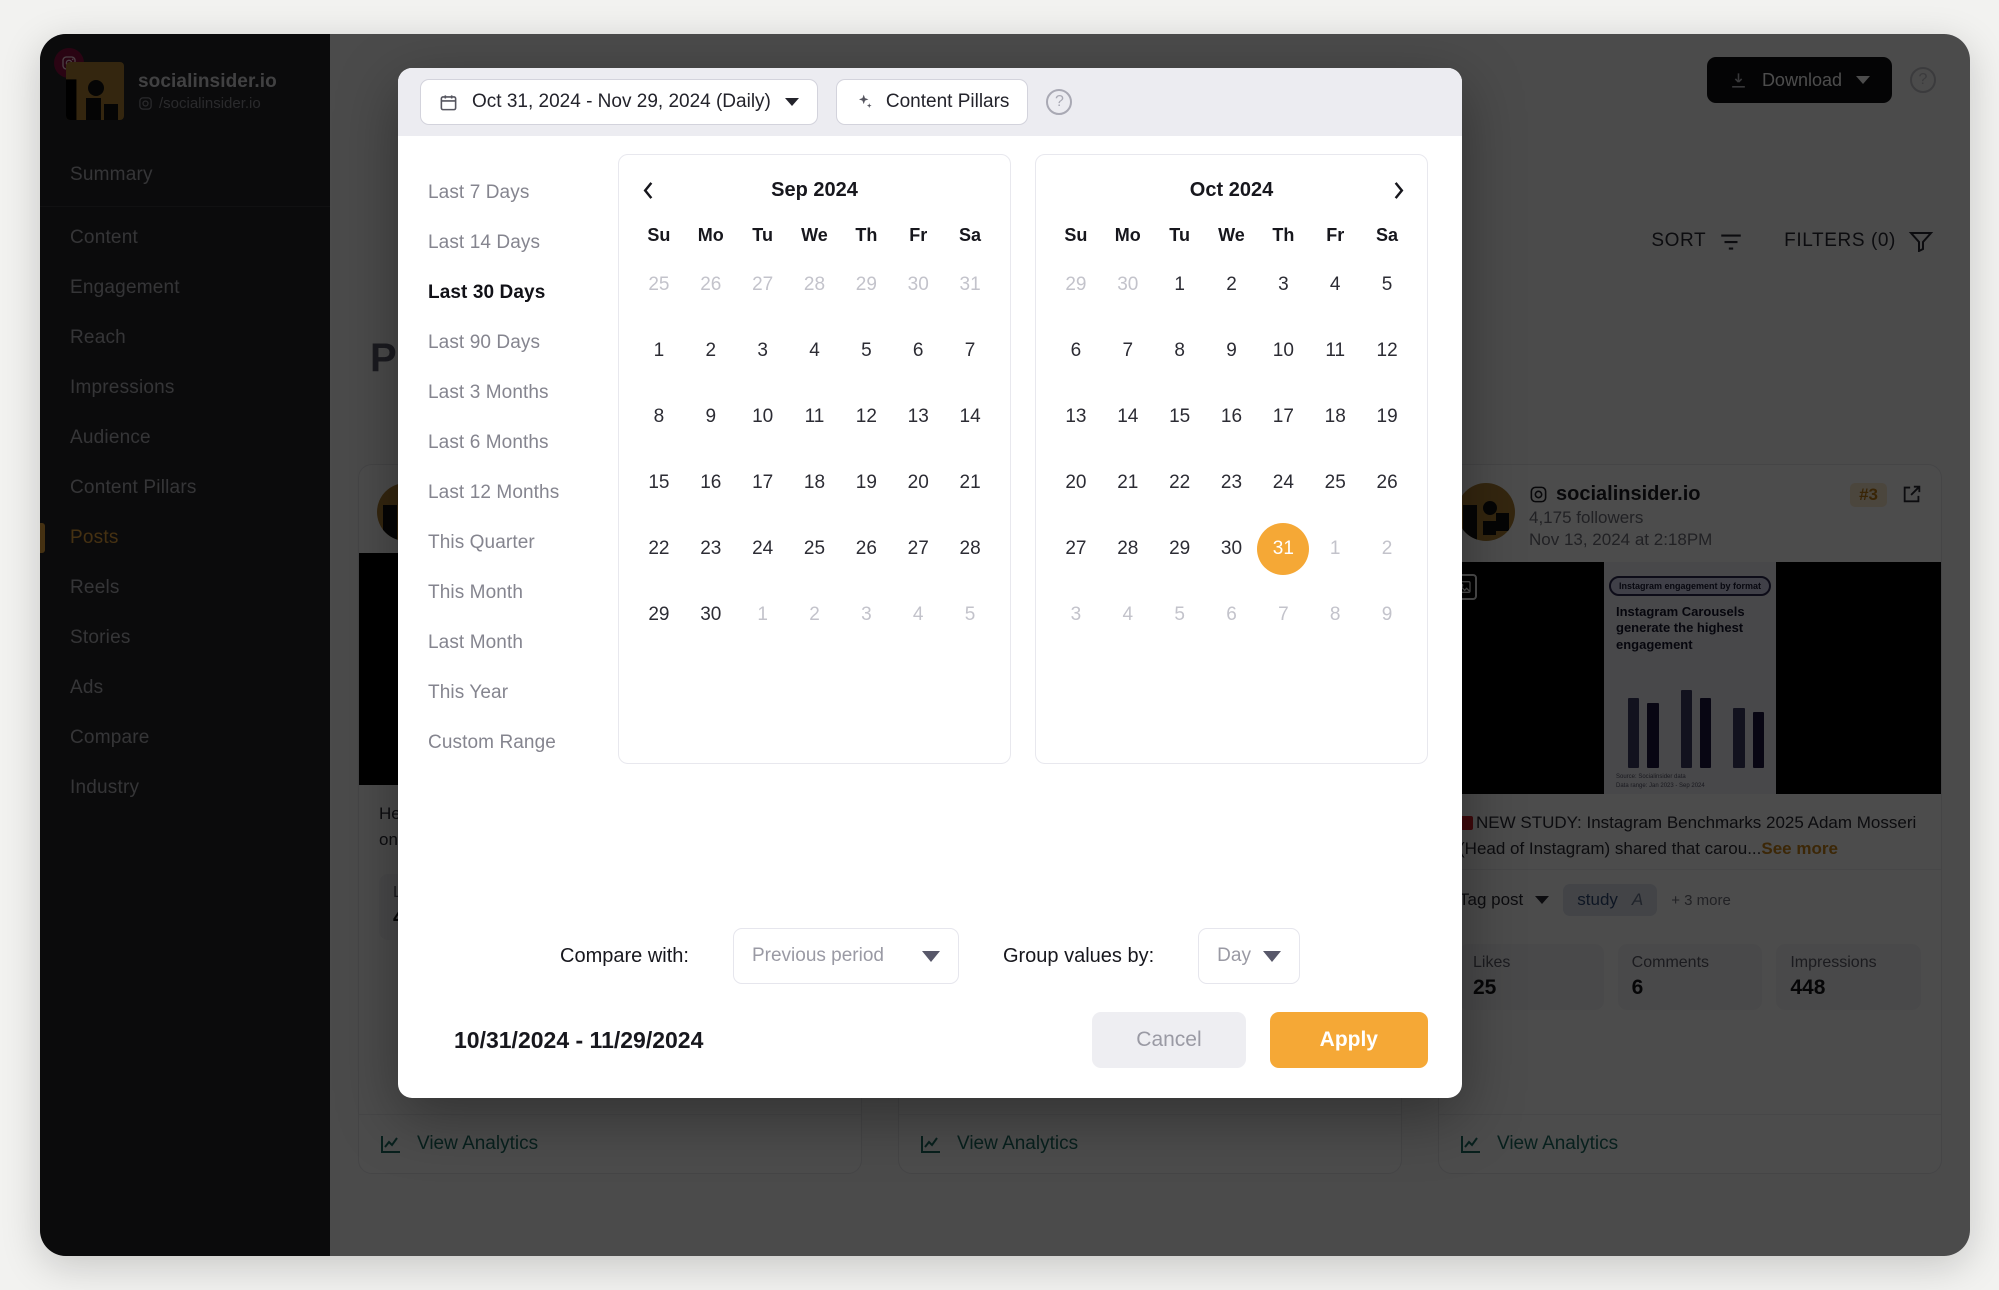 The width and height of the screenshot is (1999, 1290). I want to click on preset-last-90-days: Last 90 Days, so click(515, 343).